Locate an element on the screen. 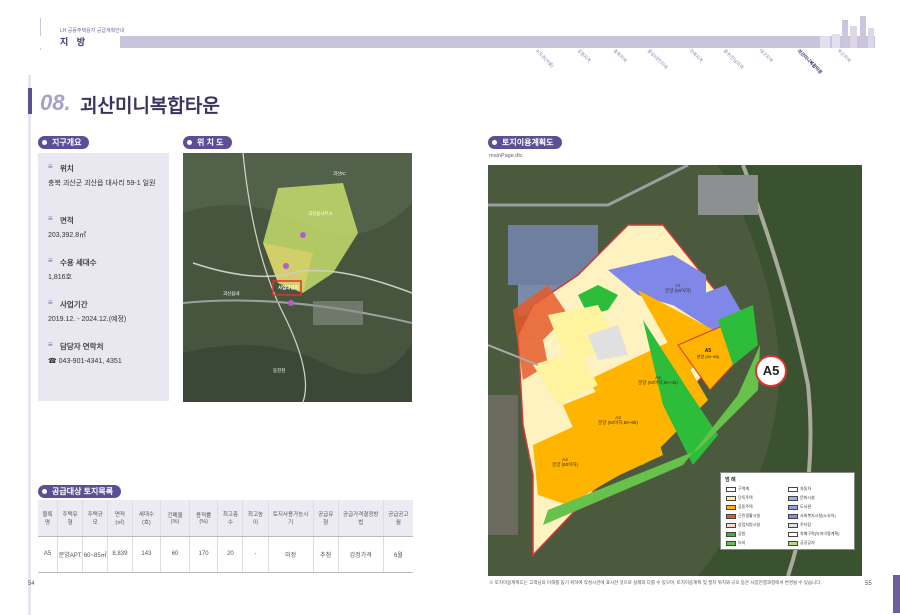 Image resolution: width=900 pixels, height=615 pixels. legend-item: 문화시설 is located at coordinates (801, 498).